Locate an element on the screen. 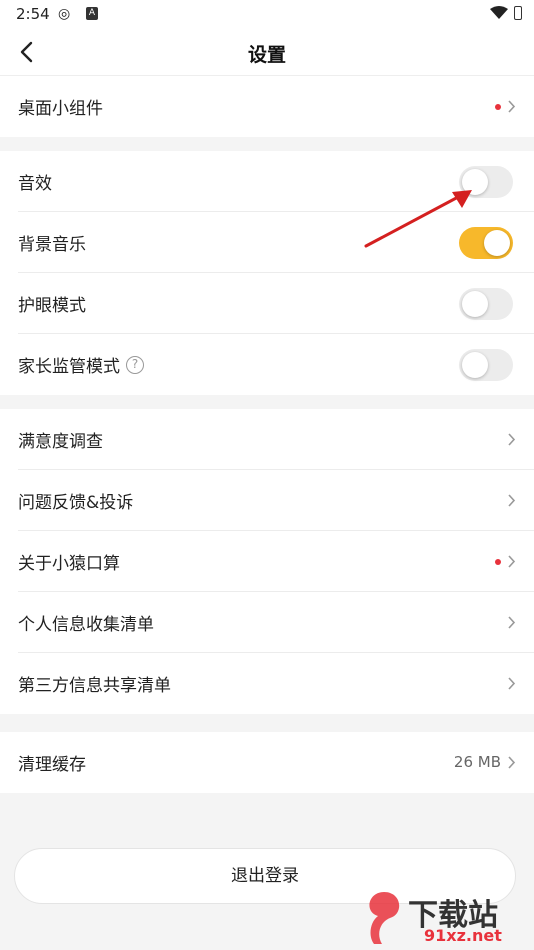  nav-bar: 设置 is located at coordinates (267, 52).